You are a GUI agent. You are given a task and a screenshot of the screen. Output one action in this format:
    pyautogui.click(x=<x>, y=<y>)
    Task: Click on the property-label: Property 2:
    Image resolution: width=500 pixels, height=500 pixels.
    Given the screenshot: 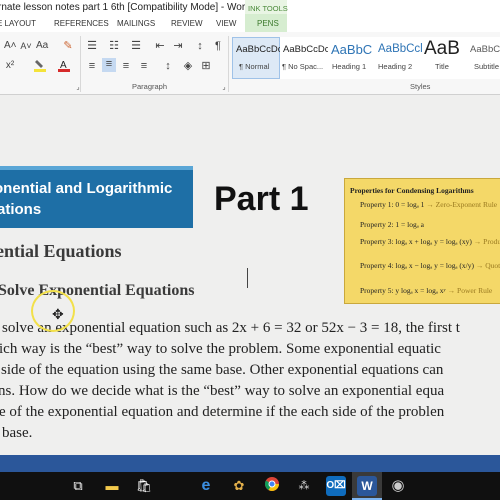 What is the action you would take?
    pyautogui.click(x=377, y=224)
    